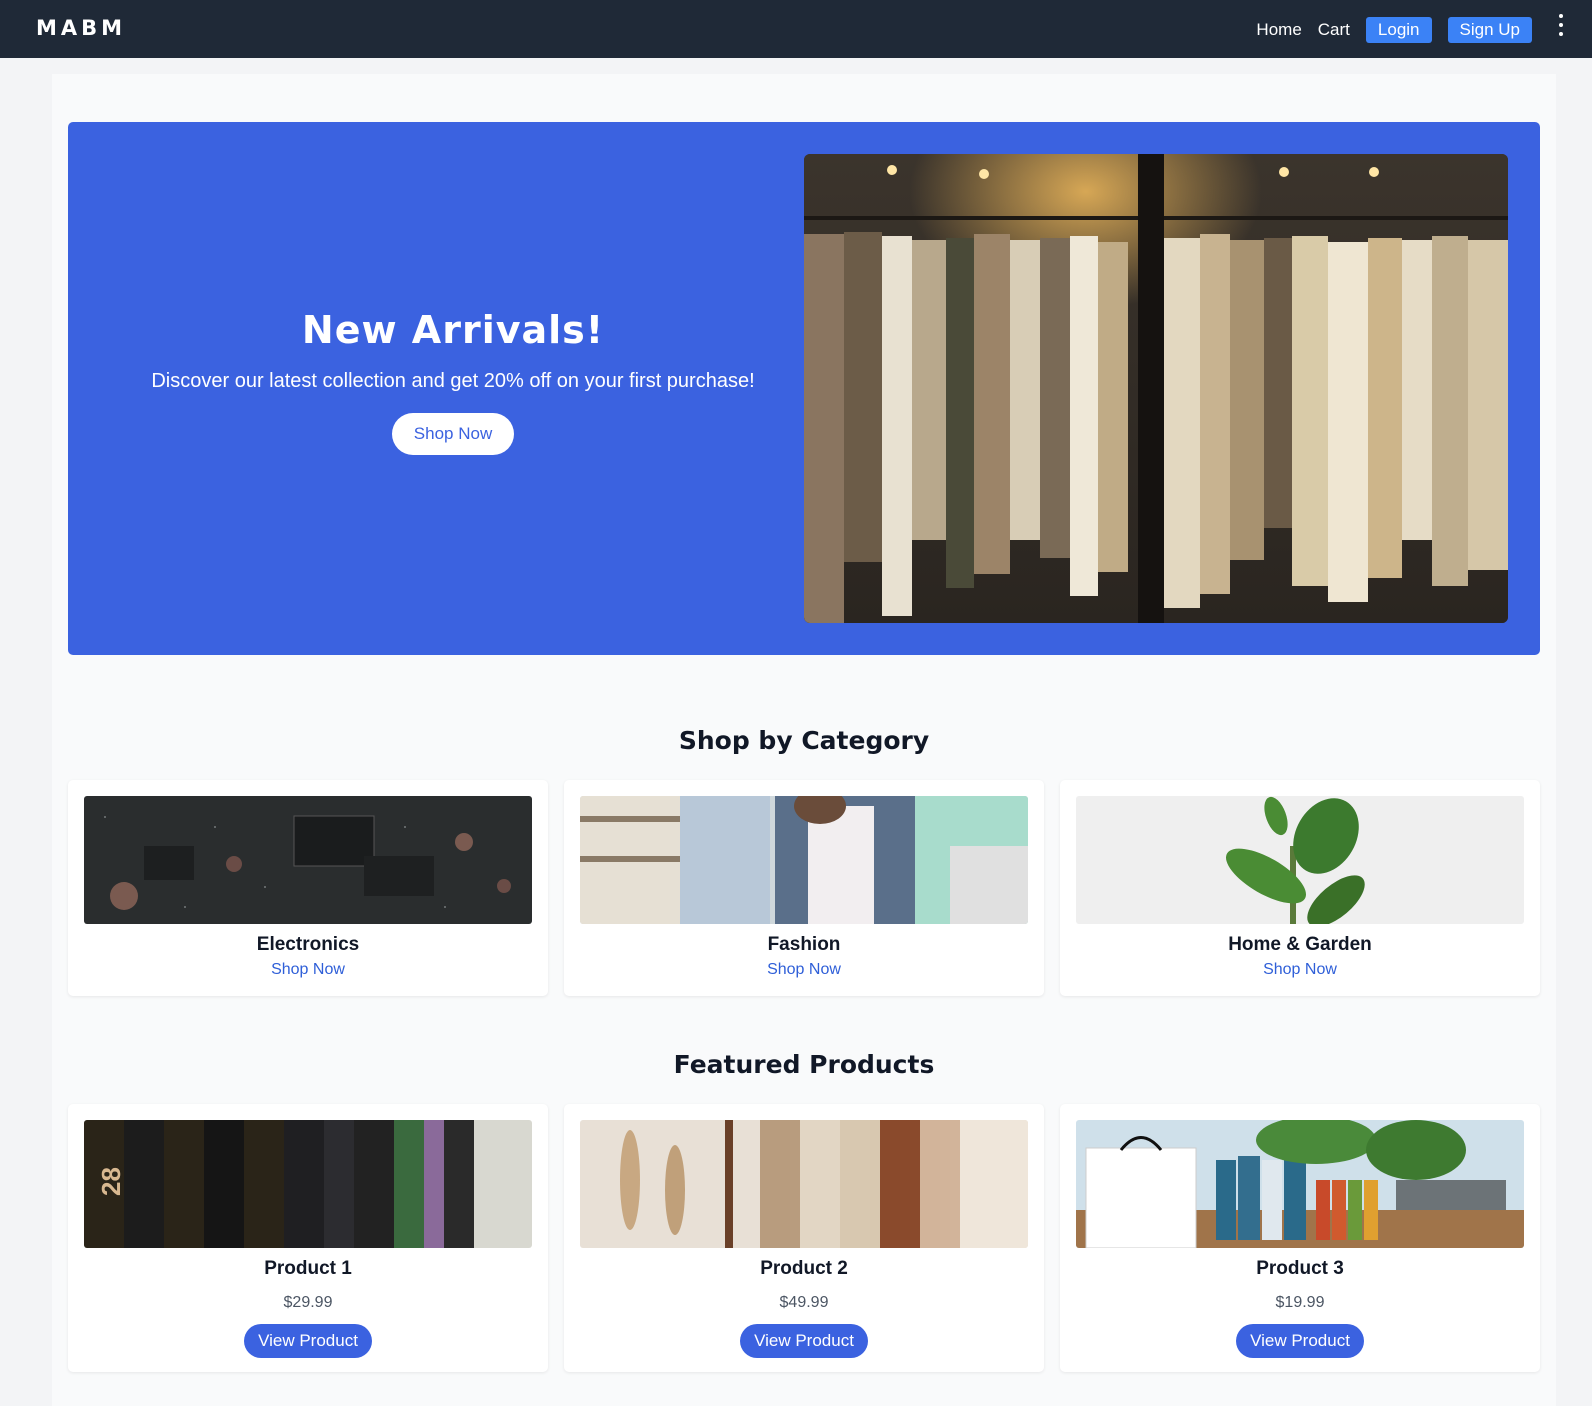 The height and width of the screenshot is (1406, 1592). I want to click on hero-image, so click(1156, 388).